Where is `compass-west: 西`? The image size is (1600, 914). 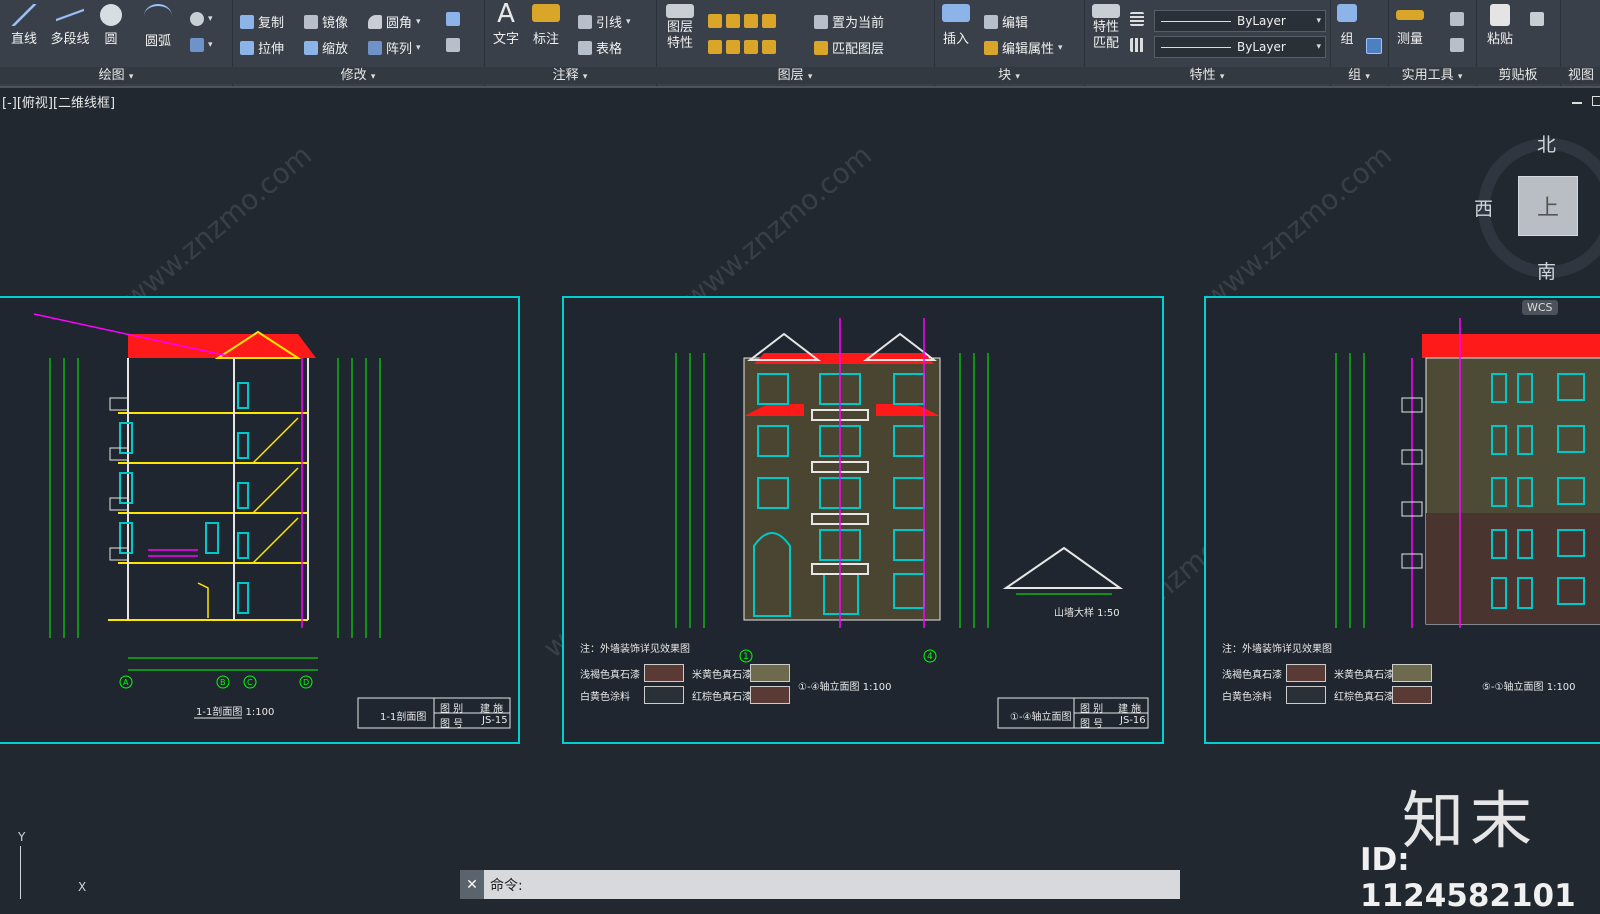
compass-west: 西 is located at coordinates (1483, 207).